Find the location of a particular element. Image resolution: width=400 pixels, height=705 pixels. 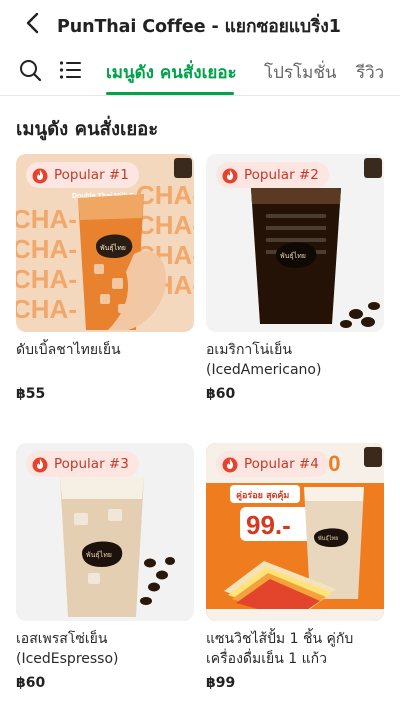

section-title: เมนูดัง คนสั่งเยอะ is located at coordinates (87, 129).